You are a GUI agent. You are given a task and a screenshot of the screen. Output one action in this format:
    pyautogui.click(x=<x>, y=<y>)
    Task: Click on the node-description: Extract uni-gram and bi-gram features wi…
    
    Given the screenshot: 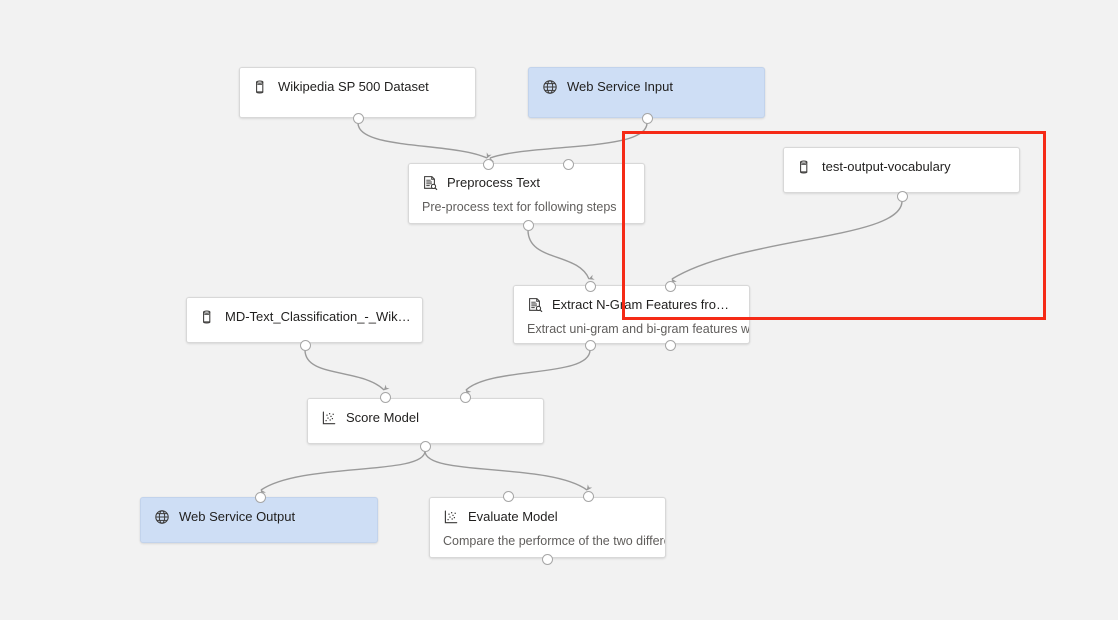 What is the action you would take?
    pyautogui.click(x=638, y=329)
    